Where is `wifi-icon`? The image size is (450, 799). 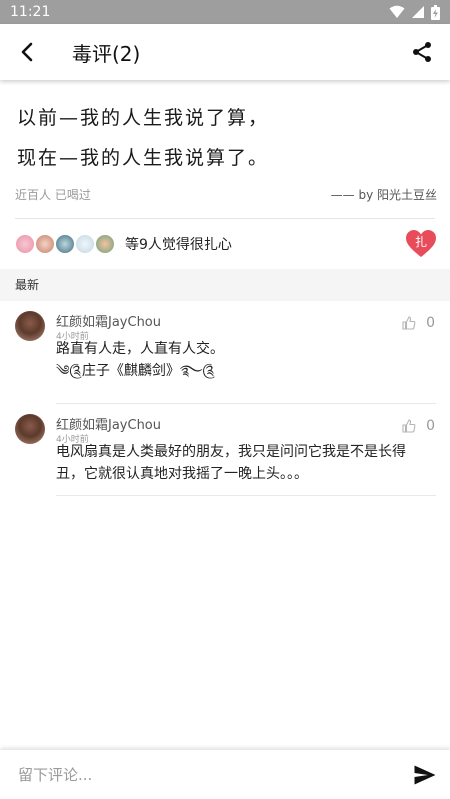 wifi-icon is located at coordinates (397, 11).